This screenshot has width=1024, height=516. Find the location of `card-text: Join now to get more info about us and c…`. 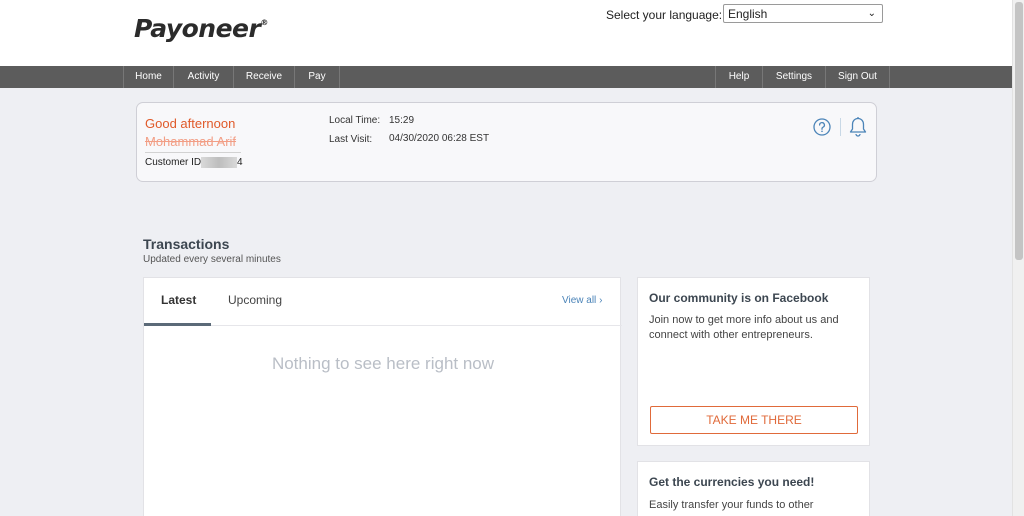

card-text: Join now to get more info about us and c… is located at coordinates (744, 327).